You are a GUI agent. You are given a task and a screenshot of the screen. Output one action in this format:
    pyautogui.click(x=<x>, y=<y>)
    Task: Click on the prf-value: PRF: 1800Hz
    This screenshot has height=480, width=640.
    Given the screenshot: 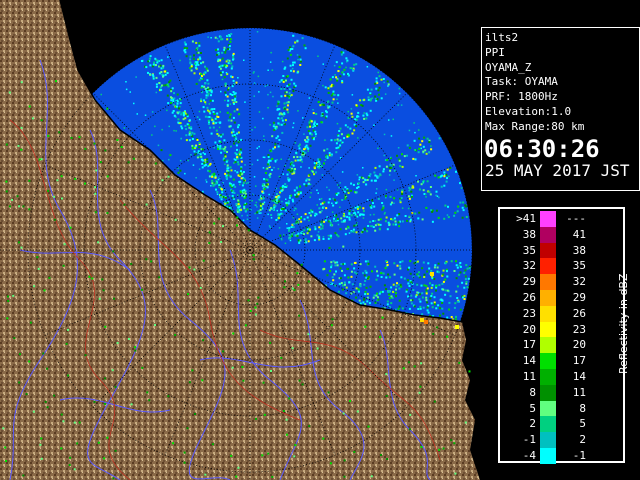 What is the action you would take?
    pyautogui.click(x=521, y=97)
    